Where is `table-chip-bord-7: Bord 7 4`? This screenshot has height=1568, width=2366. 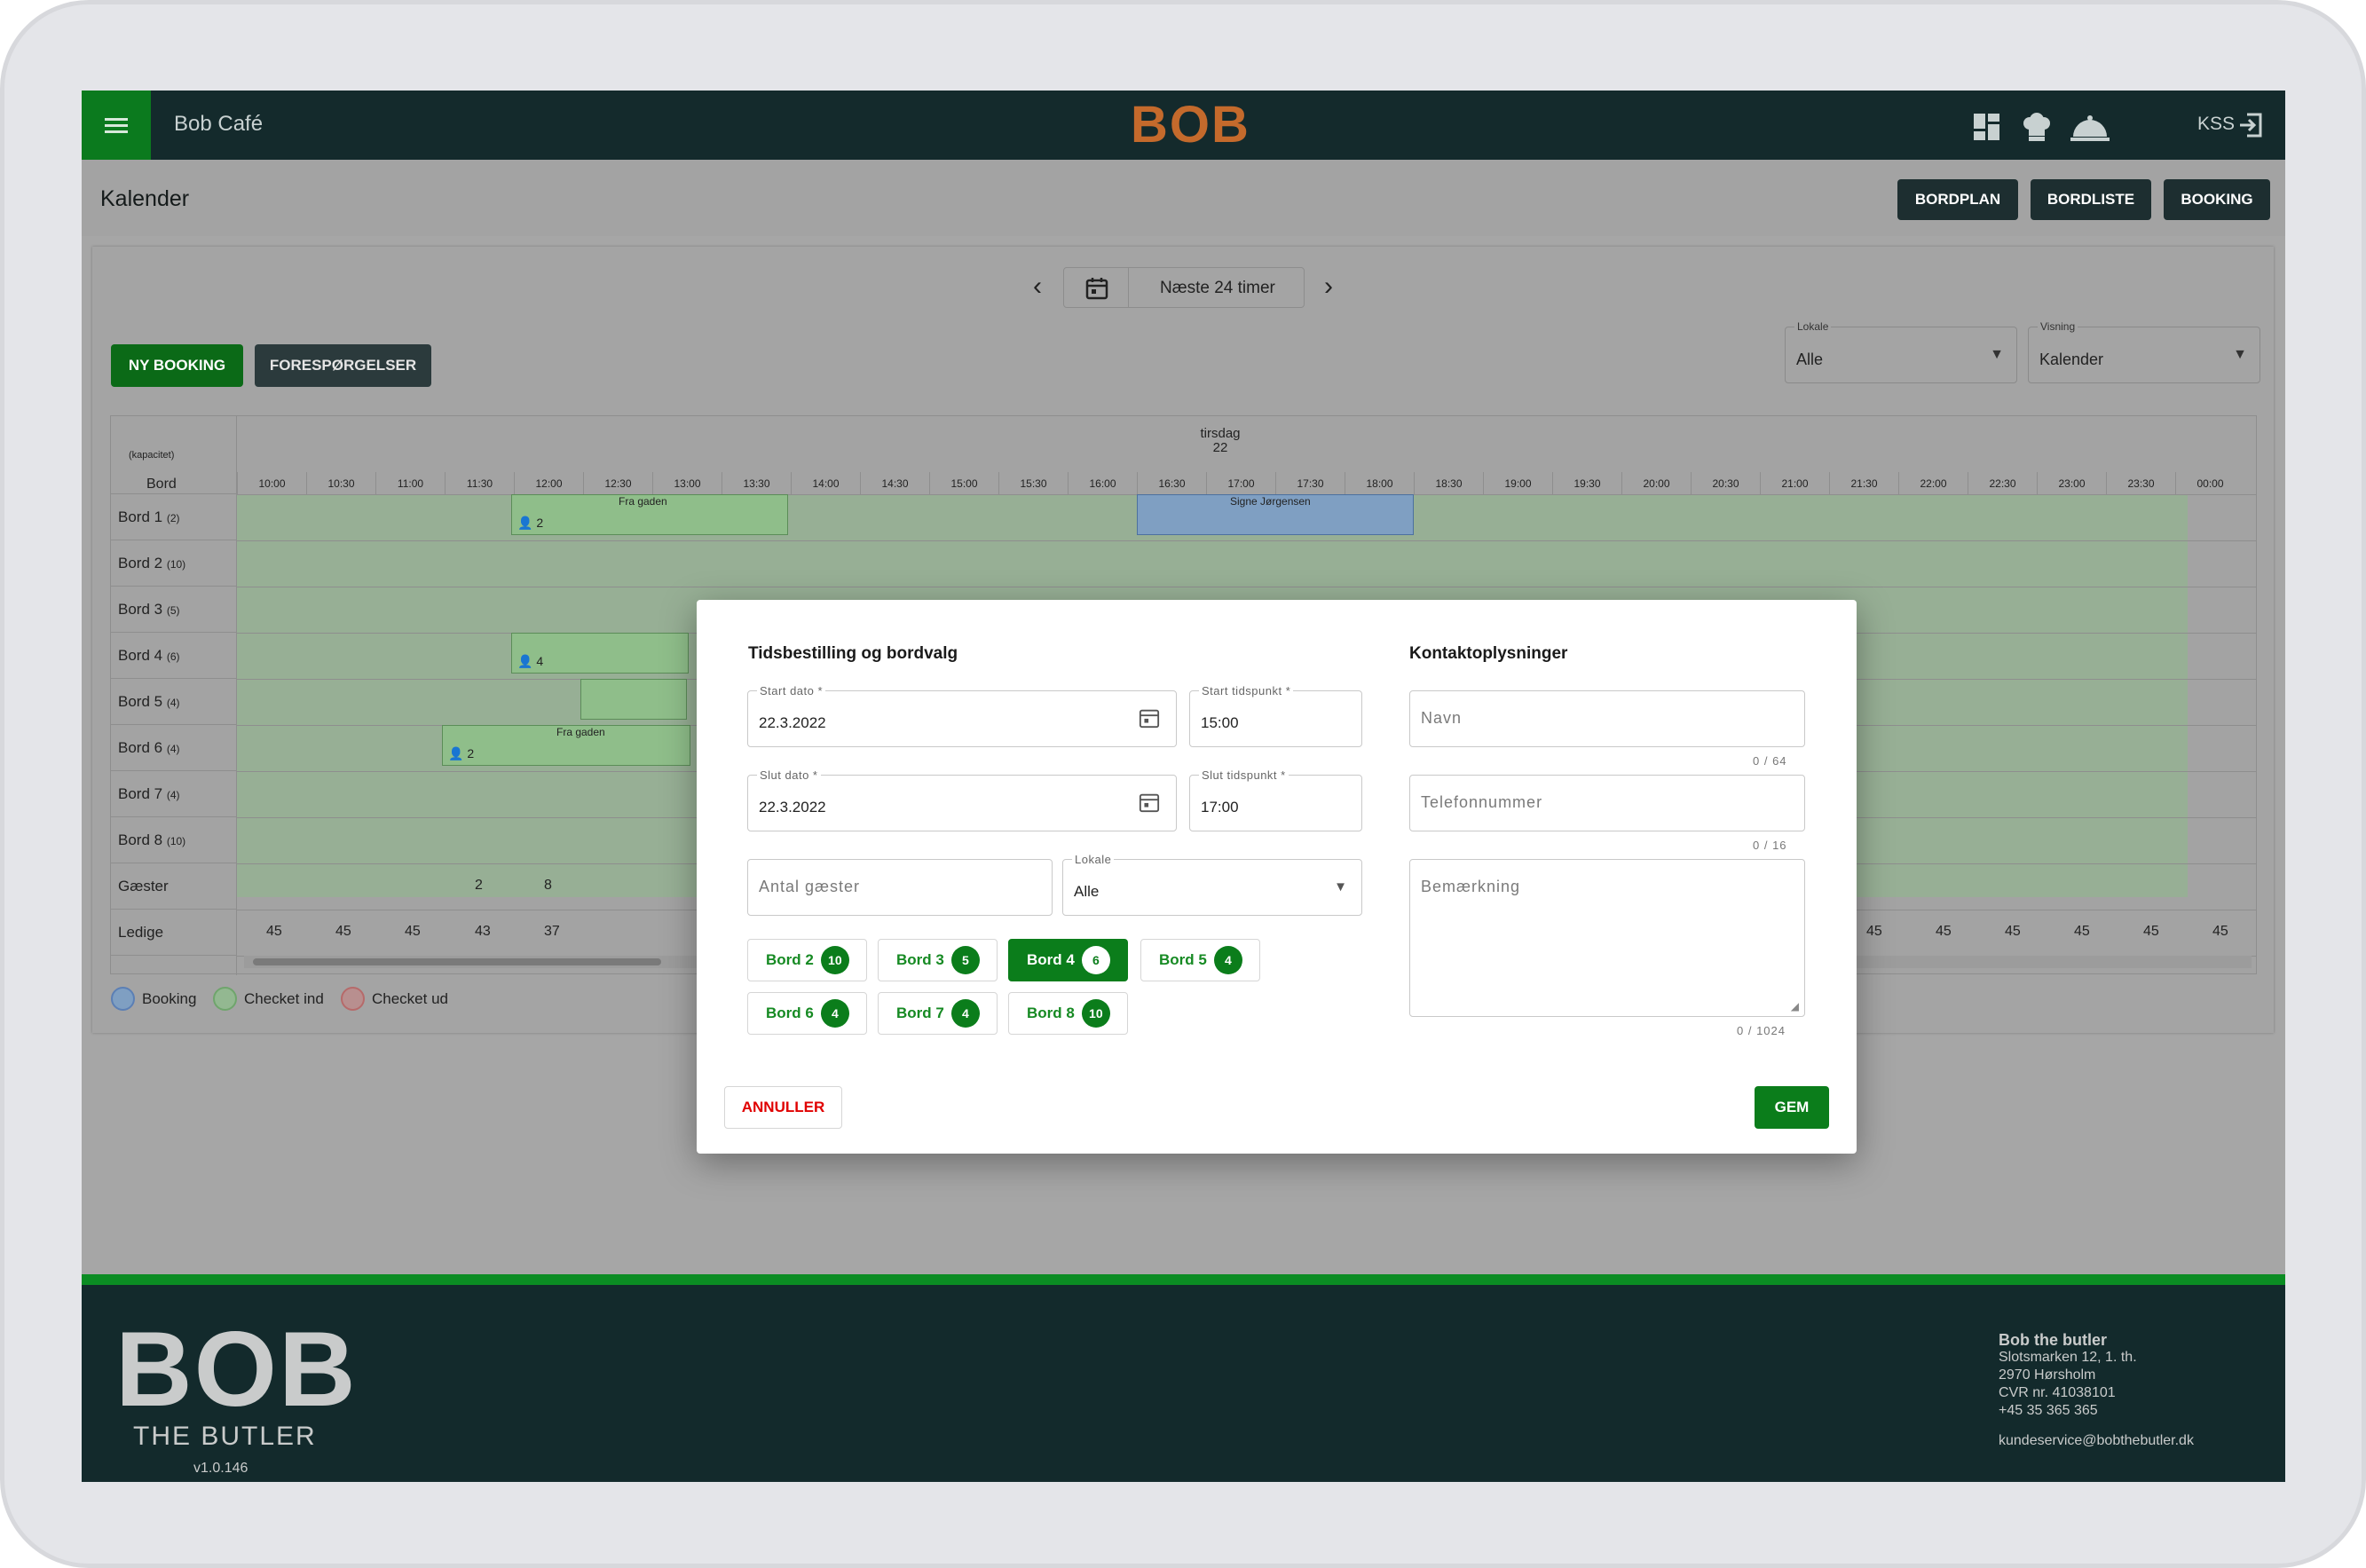 table-chip-bord-7: Bord 7 4 is located at coordinates (938, 1014).